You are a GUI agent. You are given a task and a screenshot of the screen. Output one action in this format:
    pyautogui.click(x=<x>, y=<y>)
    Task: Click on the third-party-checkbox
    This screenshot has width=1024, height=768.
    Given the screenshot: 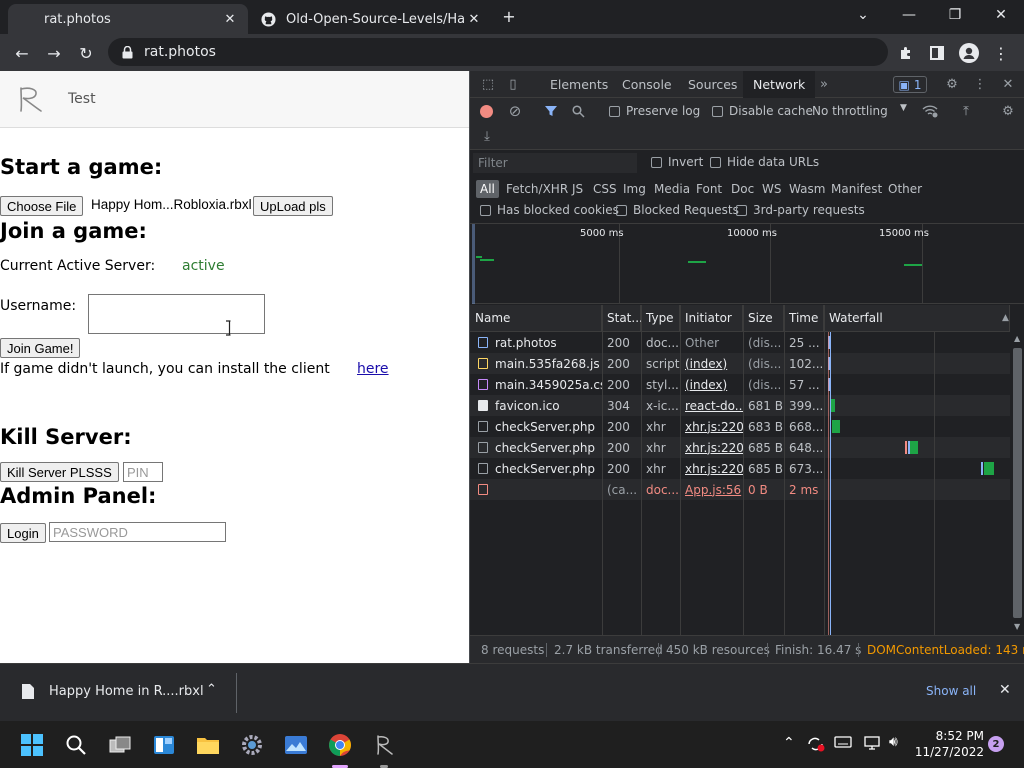 What is the action you would take?
    pyautogui.click(x=741, y=210)
    